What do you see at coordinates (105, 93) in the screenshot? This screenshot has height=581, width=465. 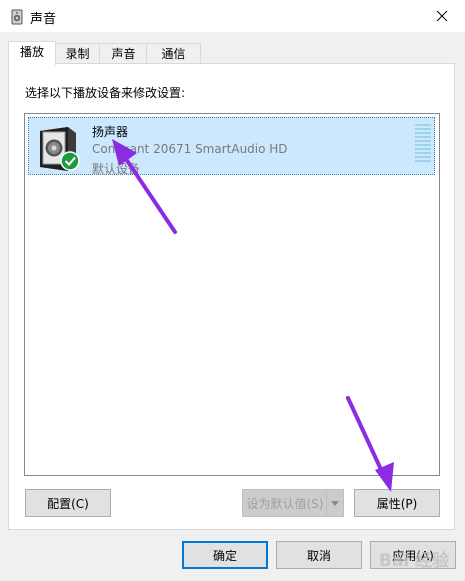 I see `instruction-label: 选择以下播放设备来修改设置:` at bounding box center [105, 93].